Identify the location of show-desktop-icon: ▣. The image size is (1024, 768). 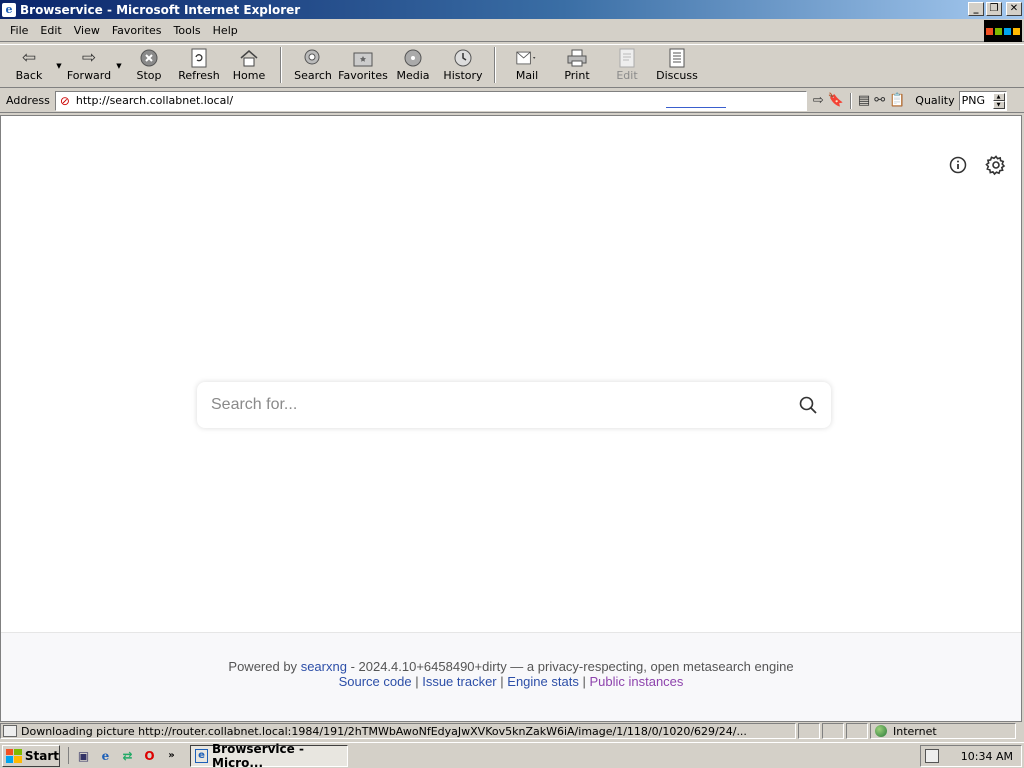
(83, 755).